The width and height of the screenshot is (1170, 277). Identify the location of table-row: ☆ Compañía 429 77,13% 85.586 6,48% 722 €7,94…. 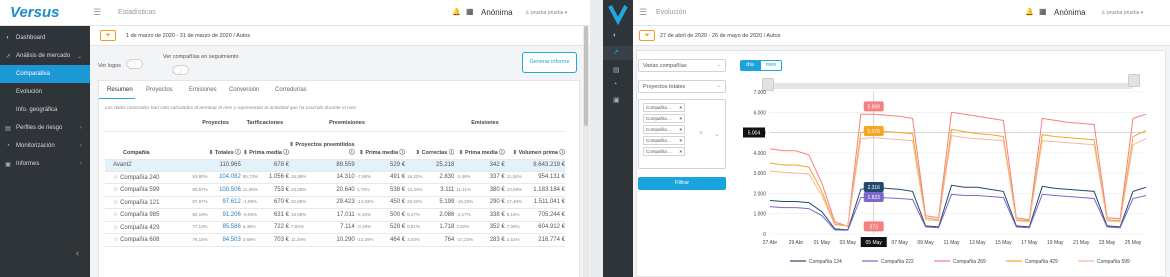
(335, 227).